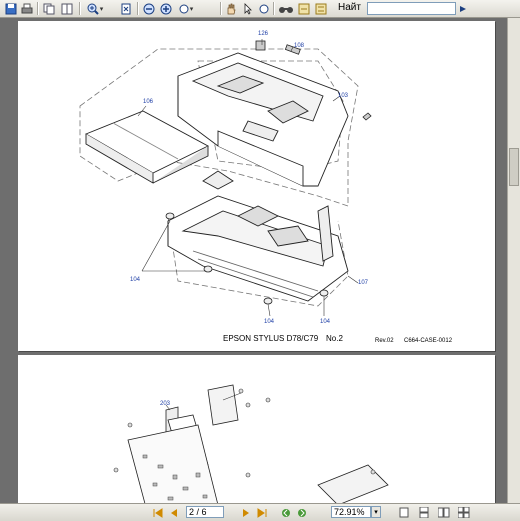  I want to click on find-next-icon, so click(463, 8).